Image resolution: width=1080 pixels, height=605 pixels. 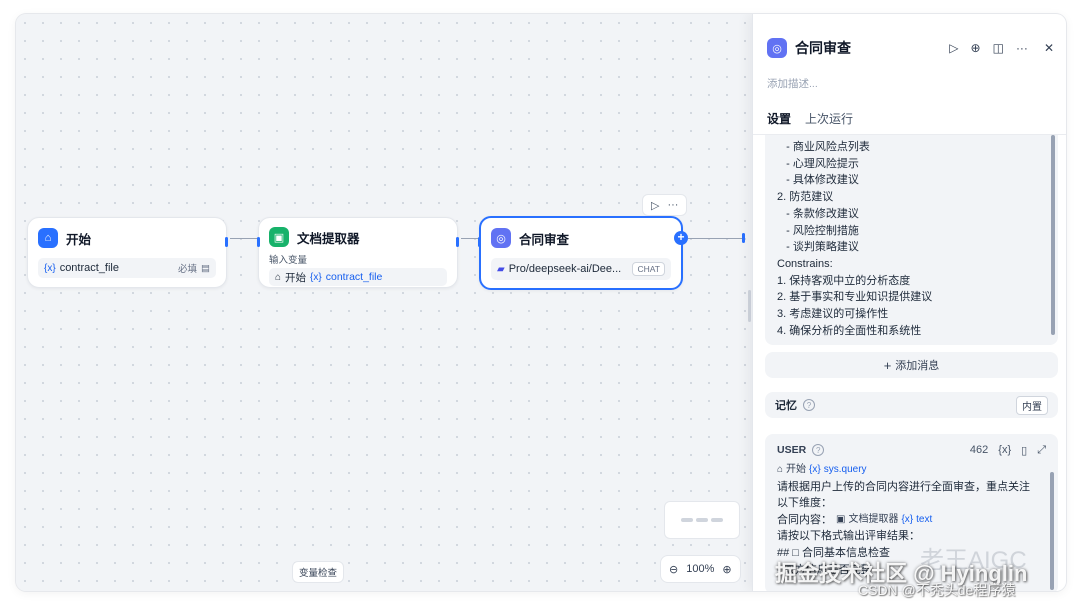 What do you see at coordinates (804, 519) in the screenshot?
I see `prompt-prefix: 合同内容：` at bounding box center [804, 519].